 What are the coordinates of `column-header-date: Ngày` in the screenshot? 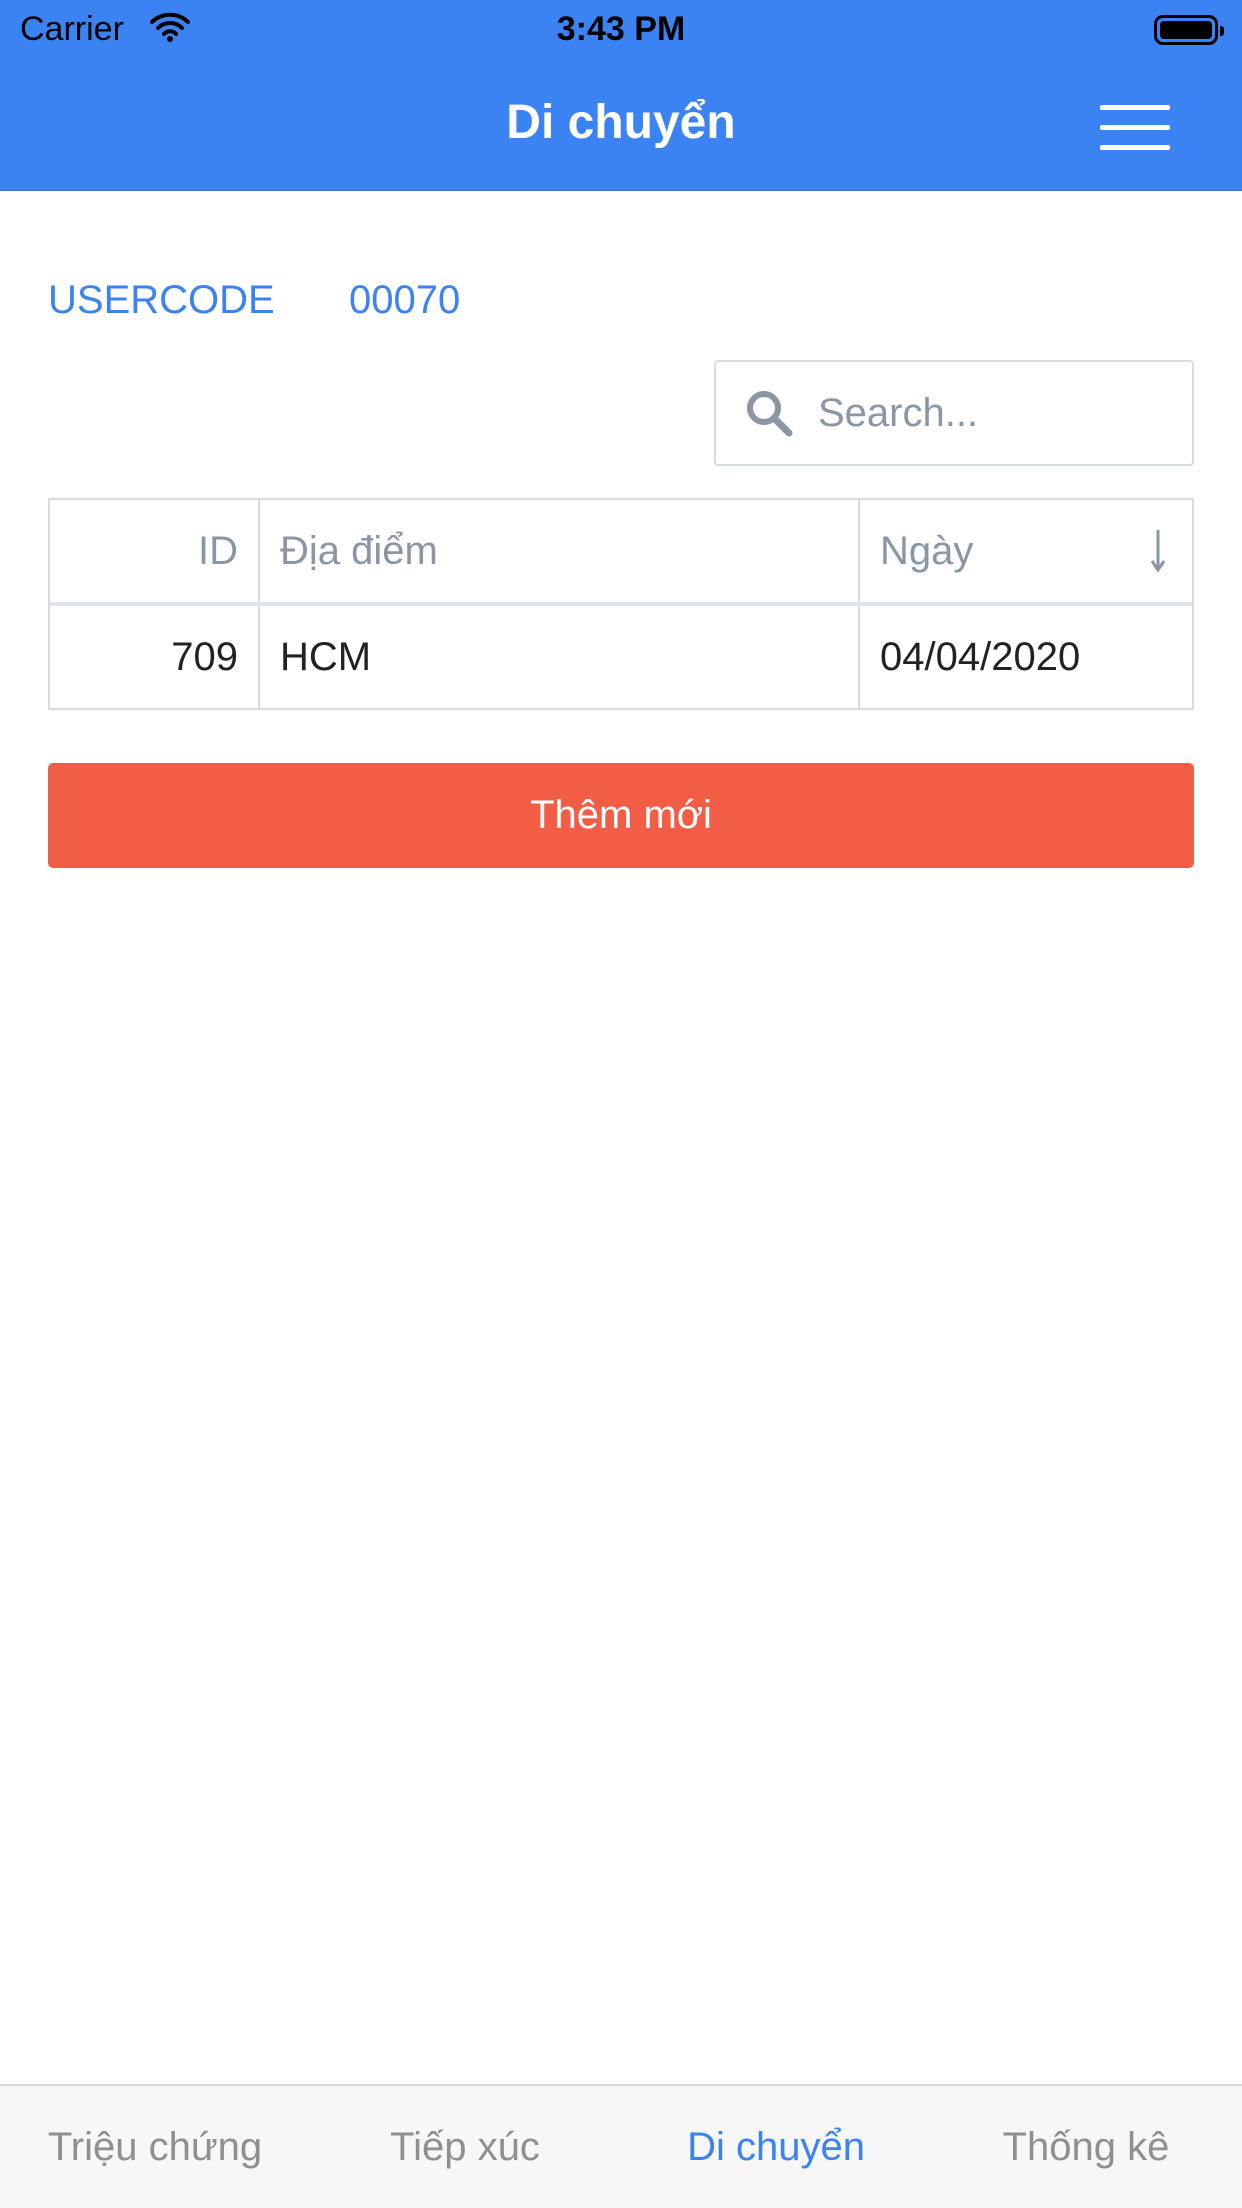 It's located at (1026, 551).